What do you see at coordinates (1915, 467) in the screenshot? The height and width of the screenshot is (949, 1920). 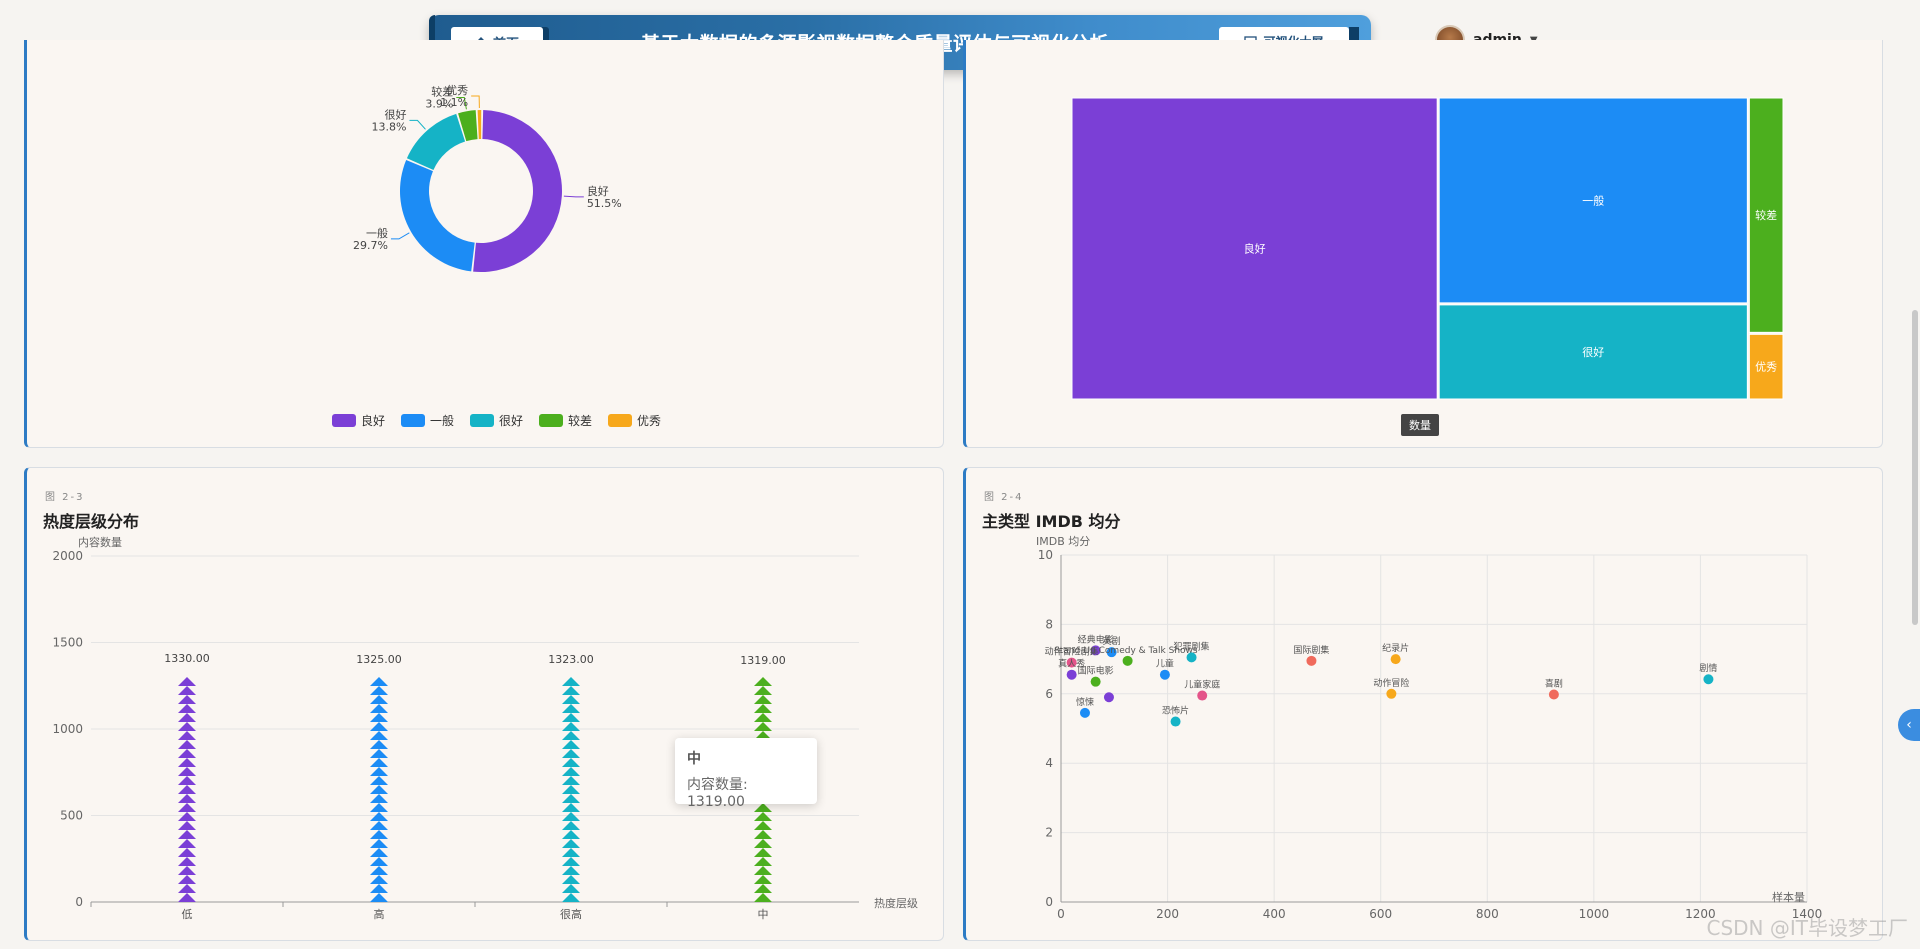 I see `scrollbar-thumb` at bounding box center [1915, 467].